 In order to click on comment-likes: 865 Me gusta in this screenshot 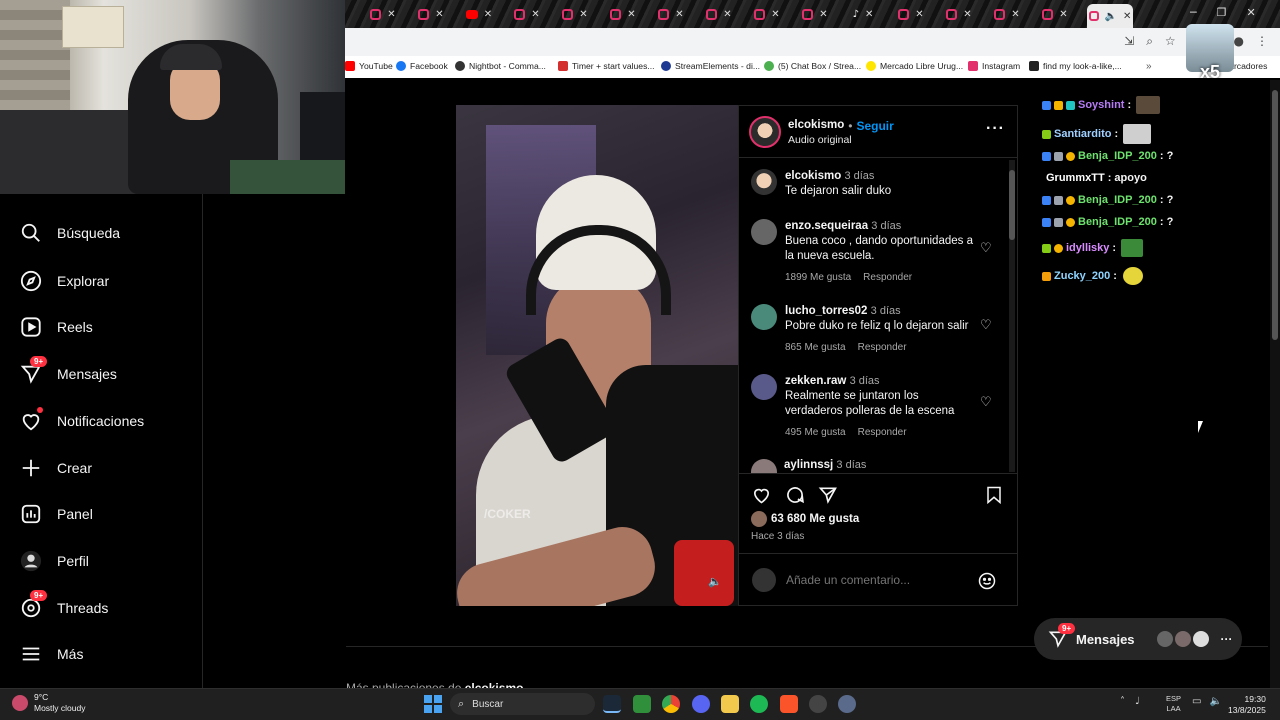, I will do `click(815, 347)`.